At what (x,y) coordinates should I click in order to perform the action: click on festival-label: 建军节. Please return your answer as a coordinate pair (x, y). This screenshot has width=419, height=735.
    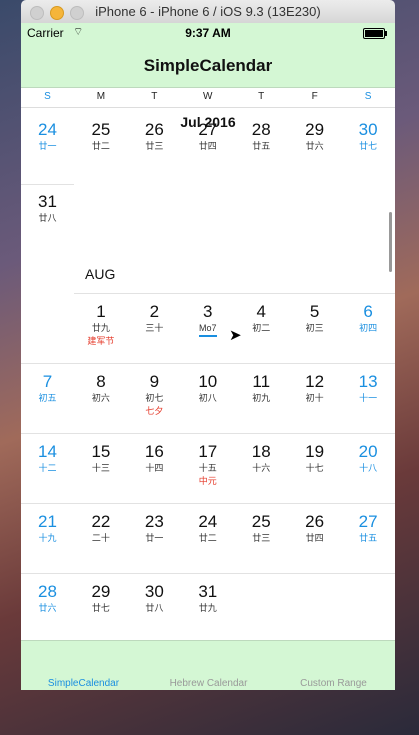
    Looking at the image, I should click on (101, 341).